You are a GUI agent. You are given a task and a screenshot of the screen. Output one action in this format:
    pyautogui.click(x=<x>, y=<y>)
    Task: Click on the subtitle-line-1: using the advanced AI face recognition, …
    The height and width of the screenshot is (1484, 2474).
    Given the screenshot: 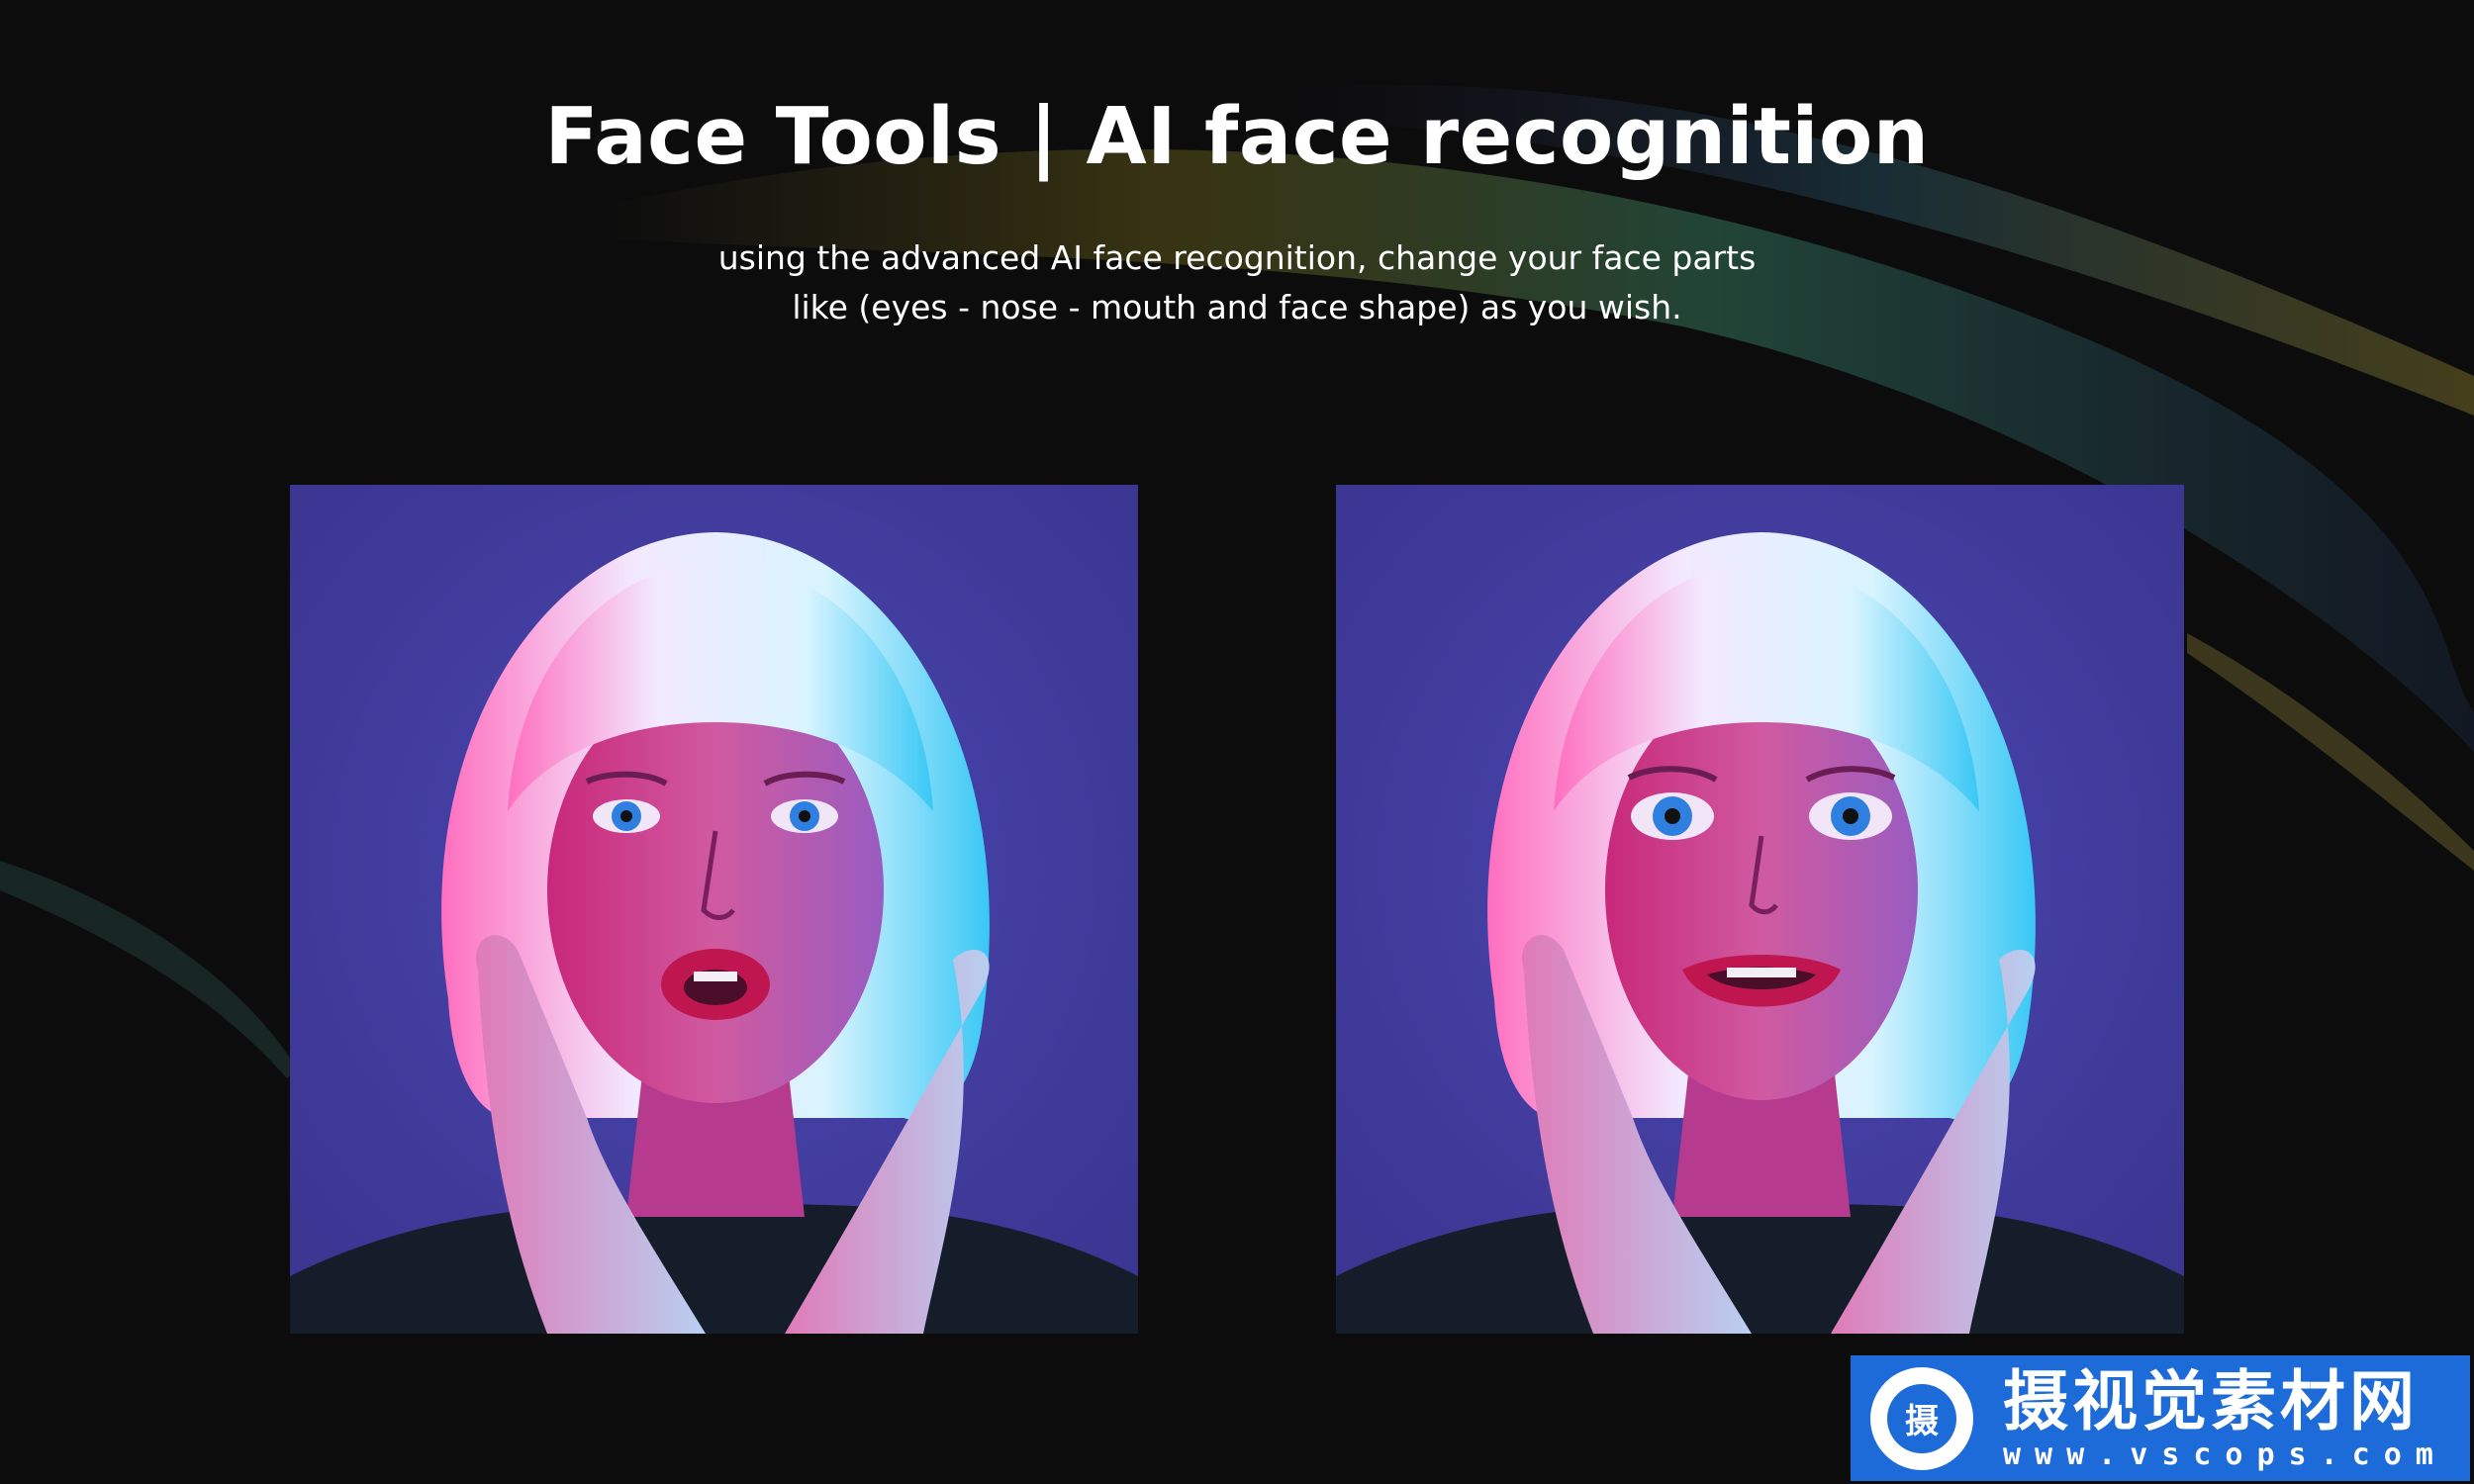 What is the action you would take?
    pyautogui.click(x=1237, y=257)
    